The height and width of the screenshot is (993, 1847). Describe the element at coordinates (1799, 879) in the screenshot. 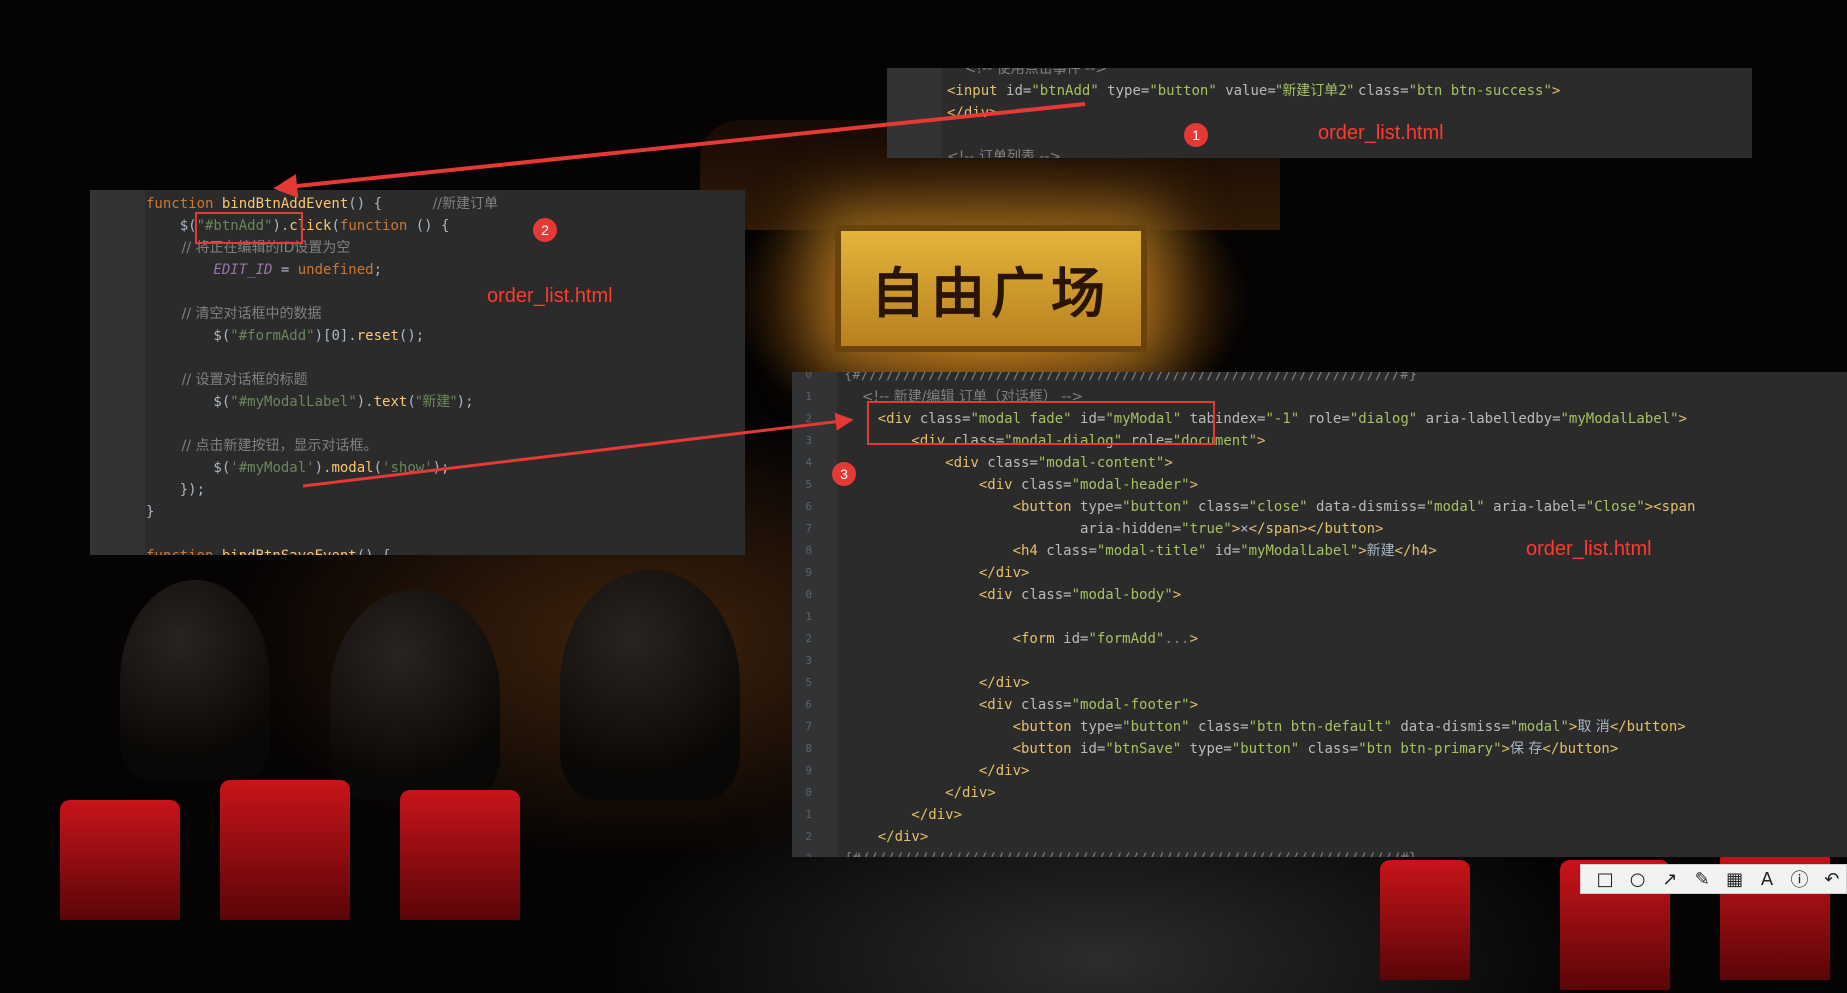

I see `number-tool-icon: ⓘ` at that location.